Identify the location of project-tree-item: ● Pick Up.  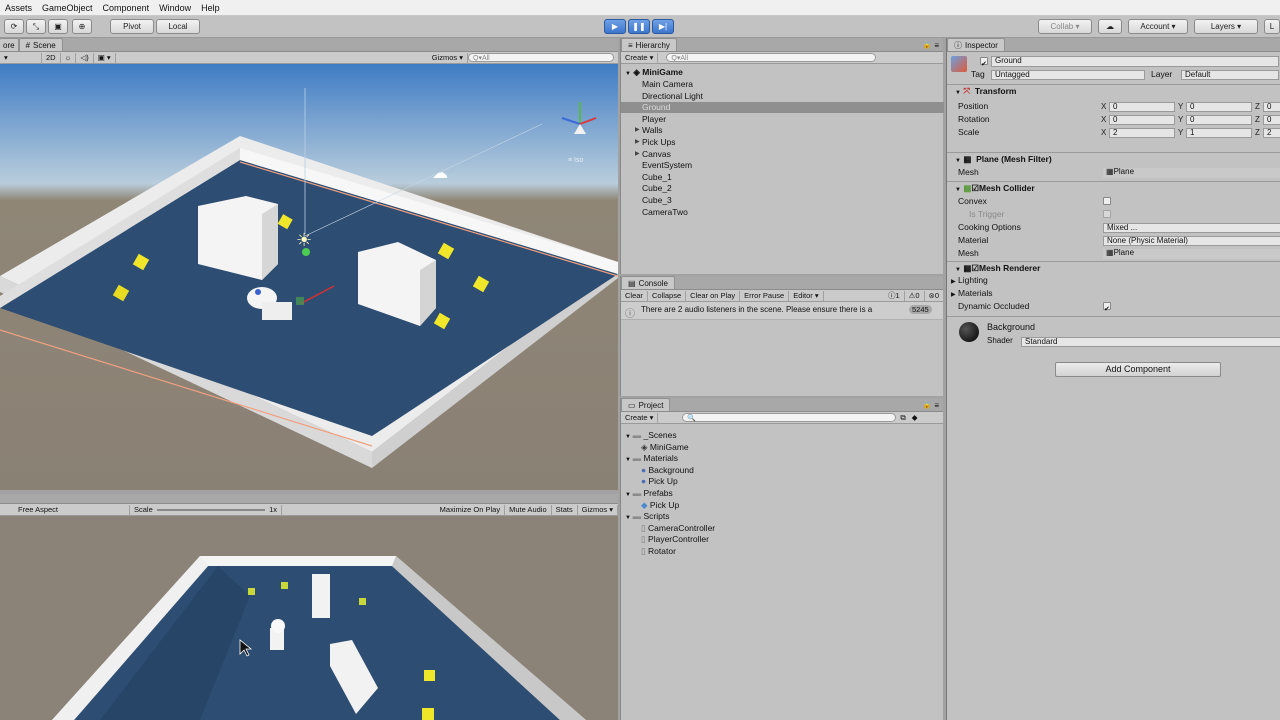
(659, 481).